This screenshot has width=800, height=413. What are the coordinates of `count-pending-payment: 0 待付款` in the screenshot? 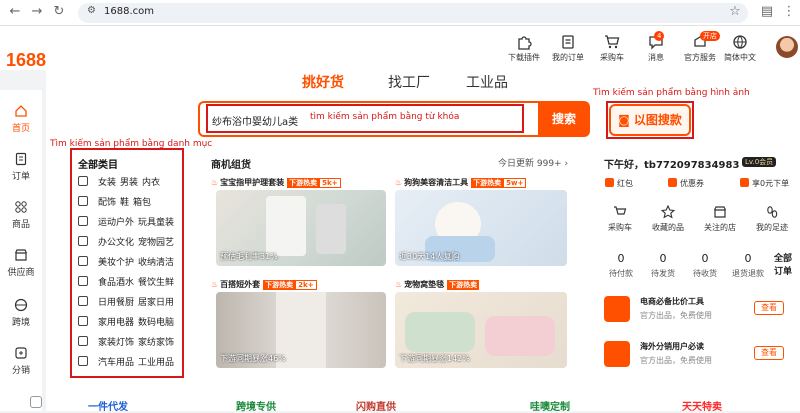 It's located at (621, 265).